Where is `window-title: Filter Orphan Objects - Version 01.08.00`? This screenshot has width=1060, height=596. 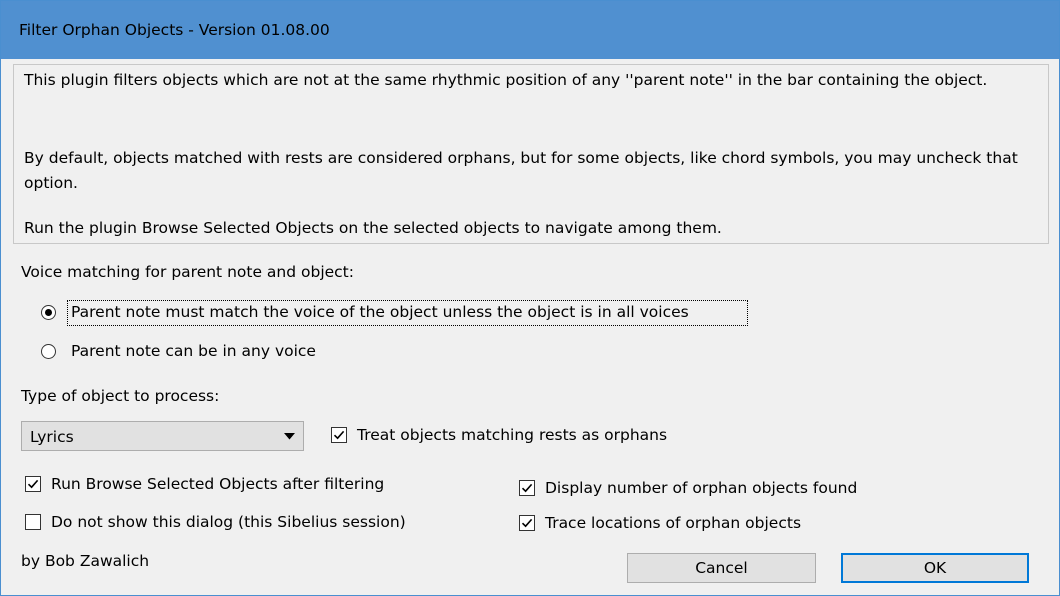 window-title: Filter Orphan Objects - Version 01.08.00 is located at coordinates (174, 30).